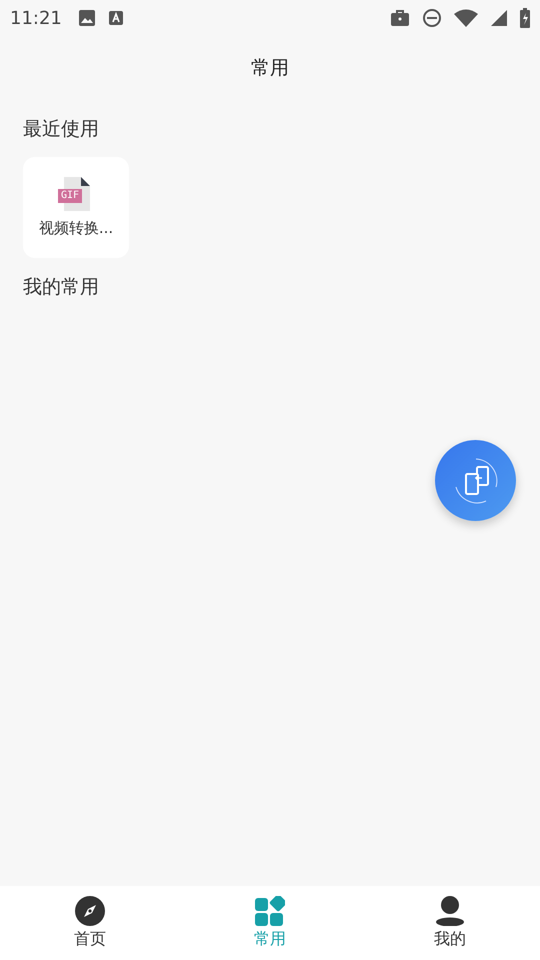 This screenshot has height=960, width=540. Describe the element at coordinates (90, 911) in the screenshot. I see `compass-icon` at that location.